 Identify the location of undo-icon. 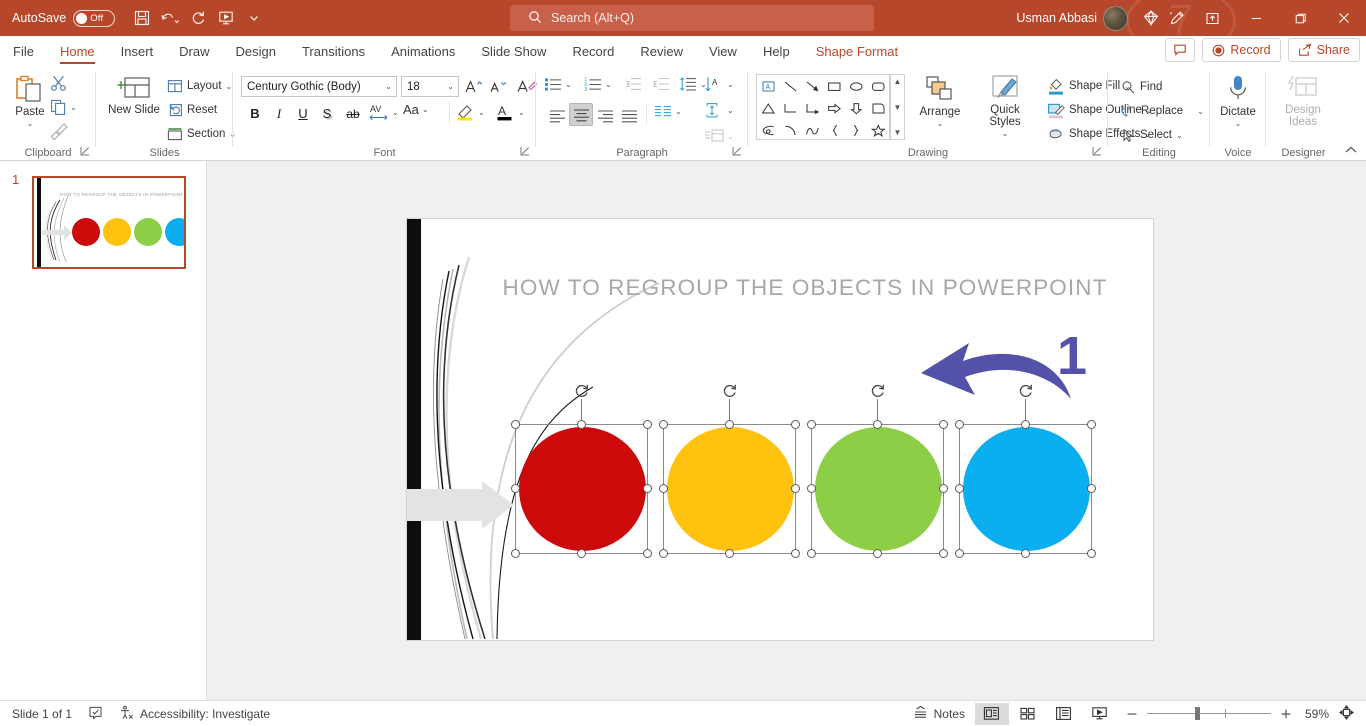
(170, 18).